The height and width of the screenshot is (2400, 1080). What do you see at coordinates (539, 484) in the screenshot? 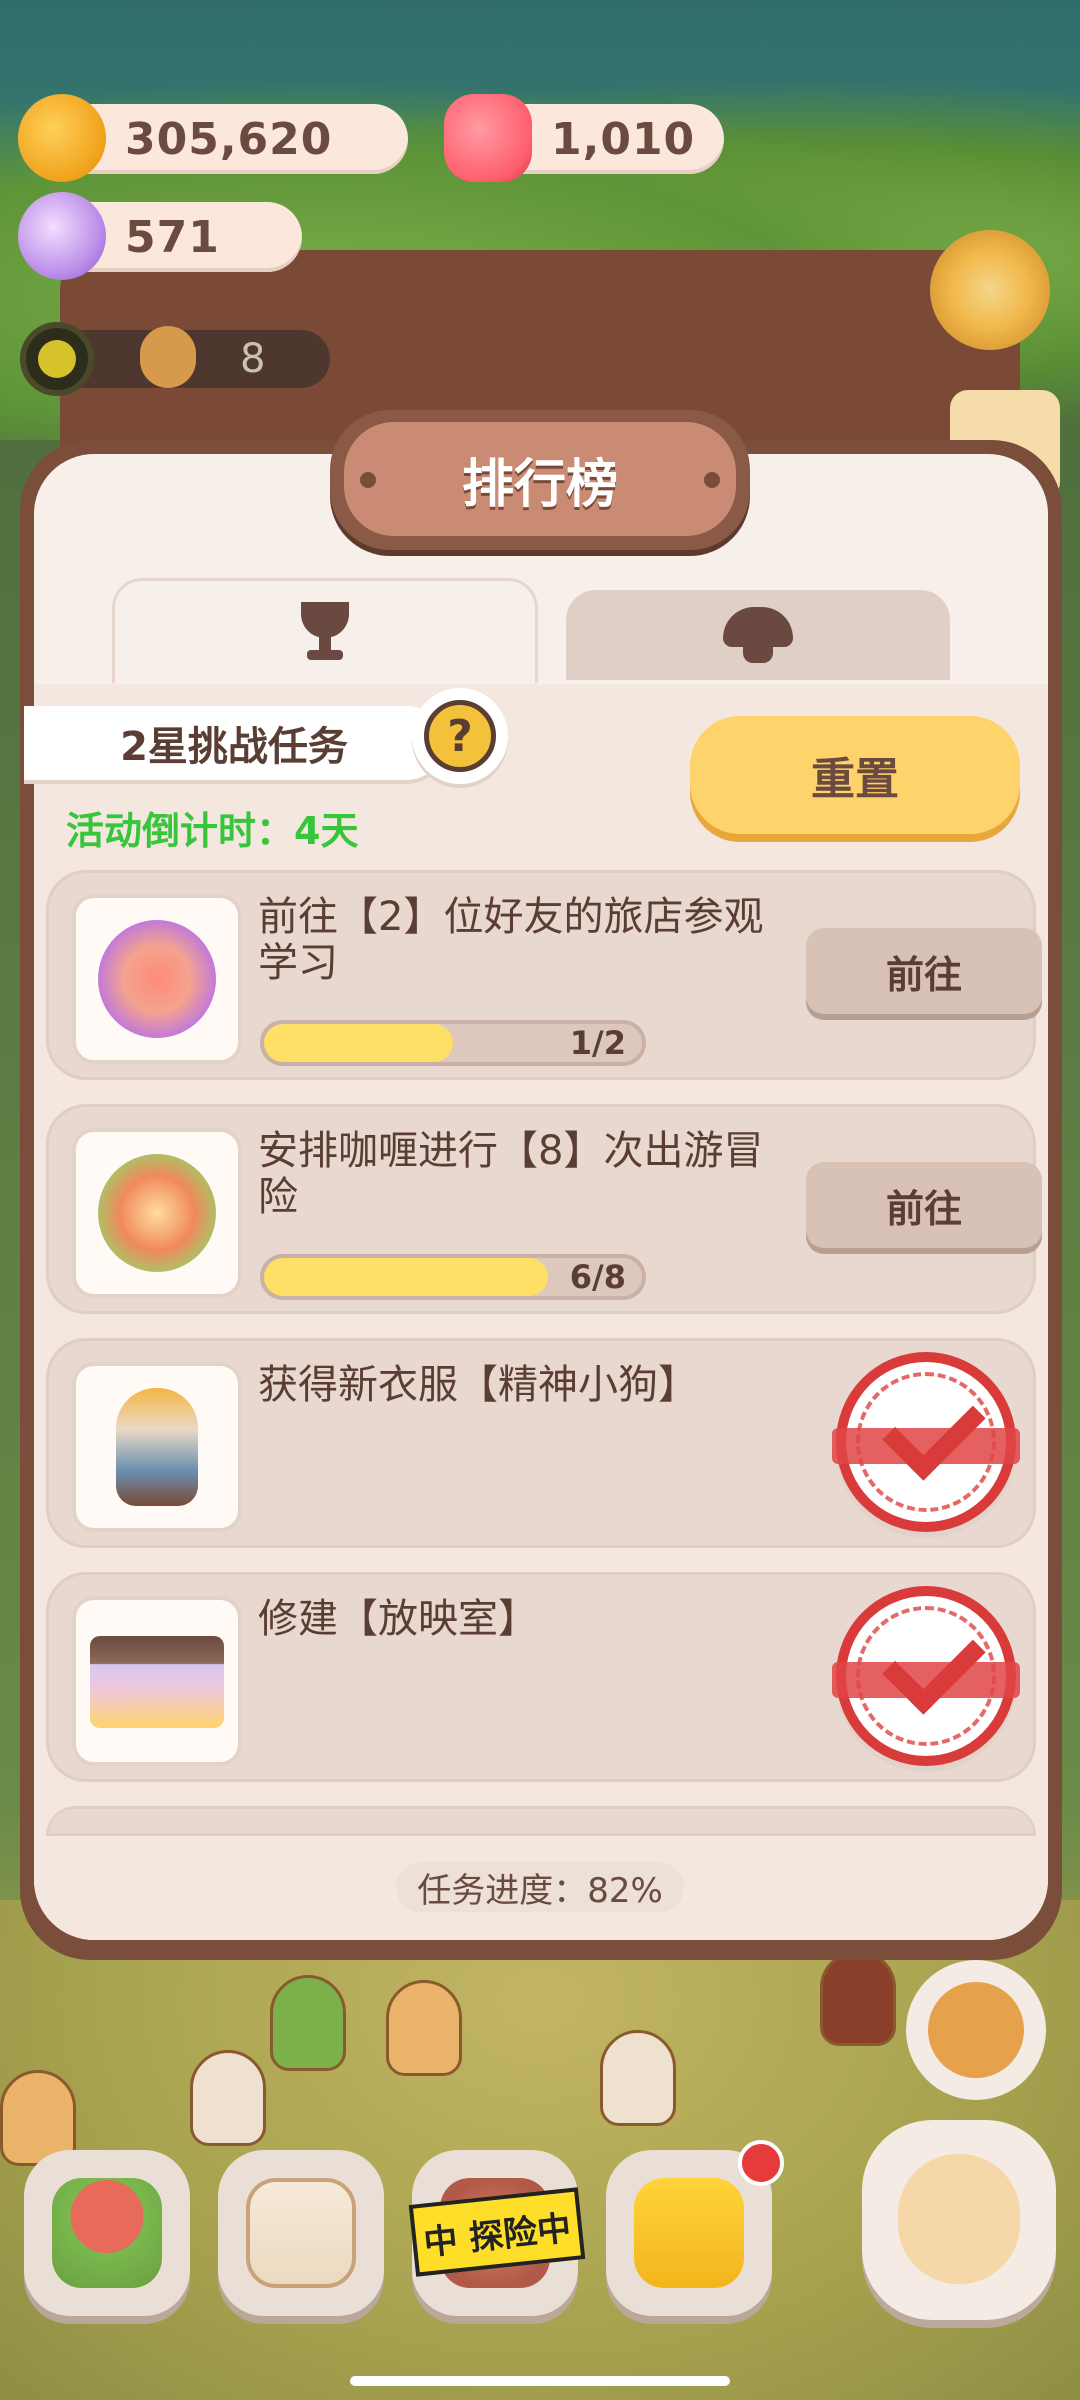
I see `page-title: 排行榜` at bounding box center [539, 484].